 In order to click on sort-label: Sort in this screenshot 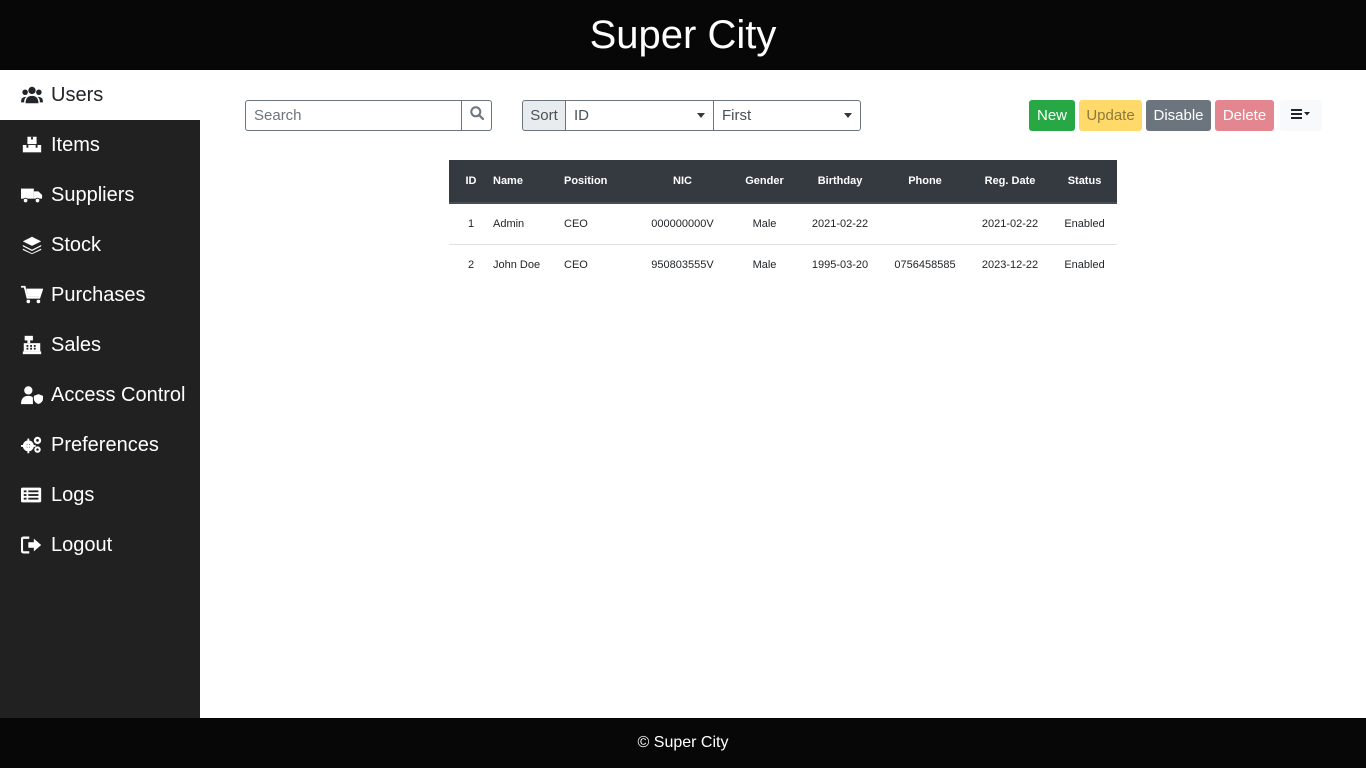, I will do `click(543, 115)`.